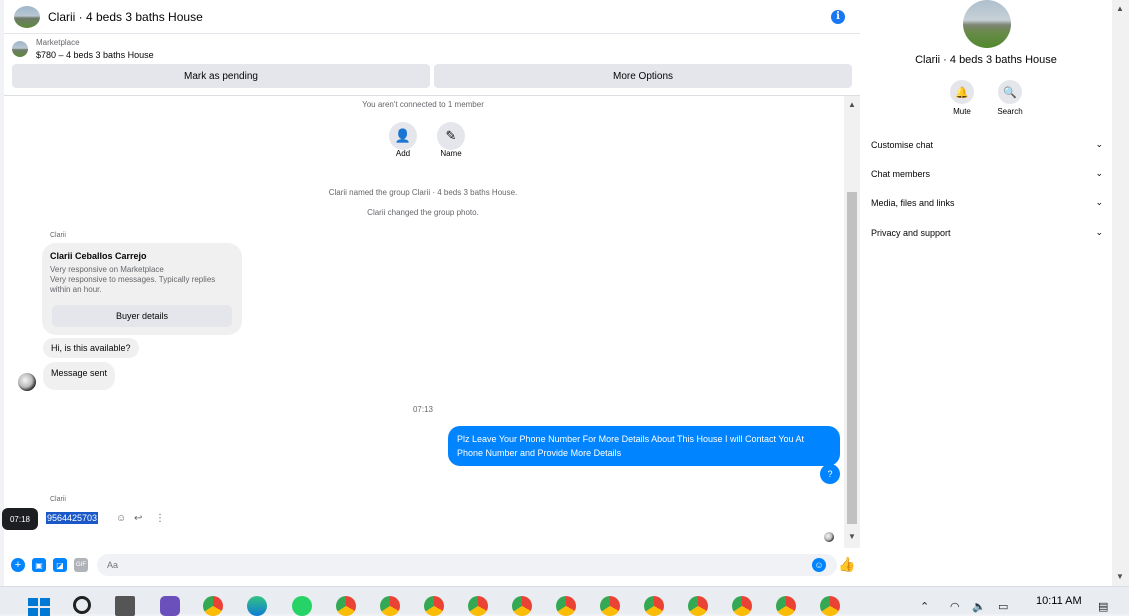 The height and width of the screenshot is (616, 1129). I want to click on add-person-icon: 👤, so click(403, 135).